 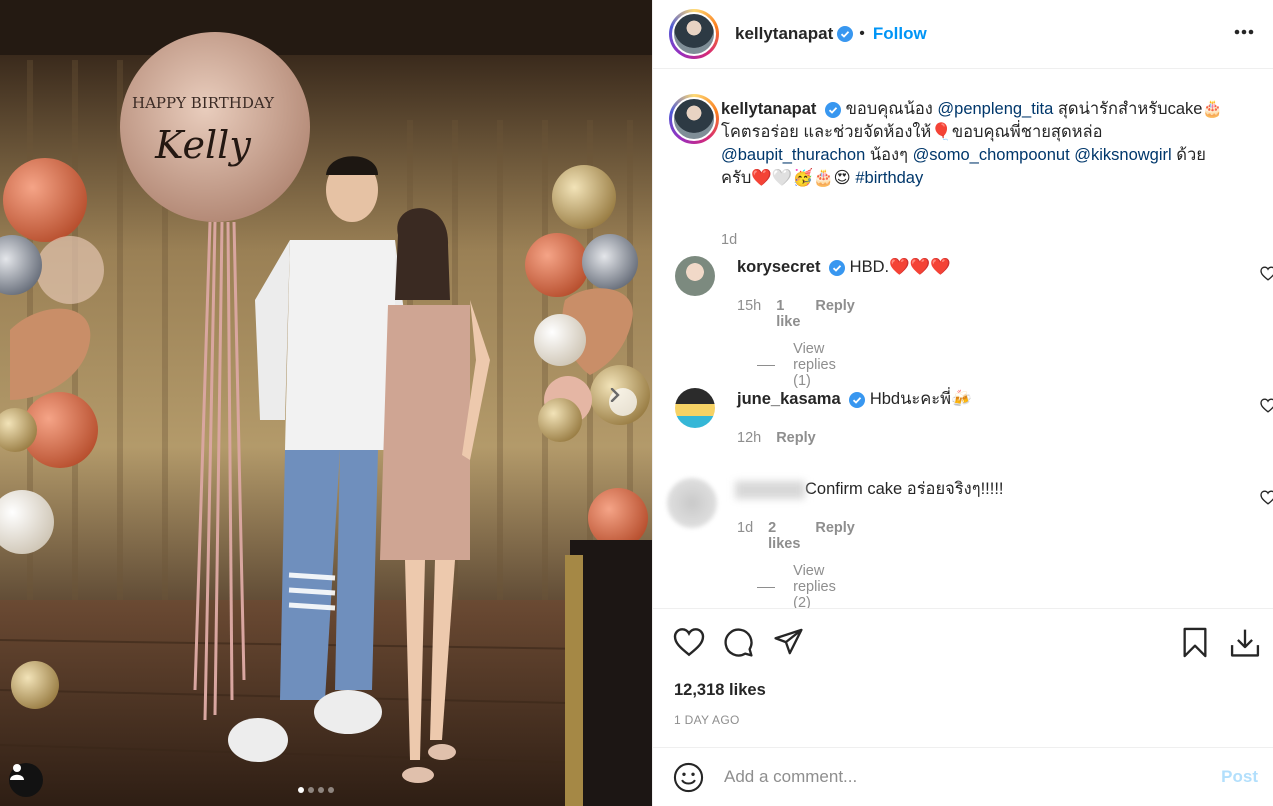 I want to click on hashtag-link: #birthday, so click(x=889, y=178).